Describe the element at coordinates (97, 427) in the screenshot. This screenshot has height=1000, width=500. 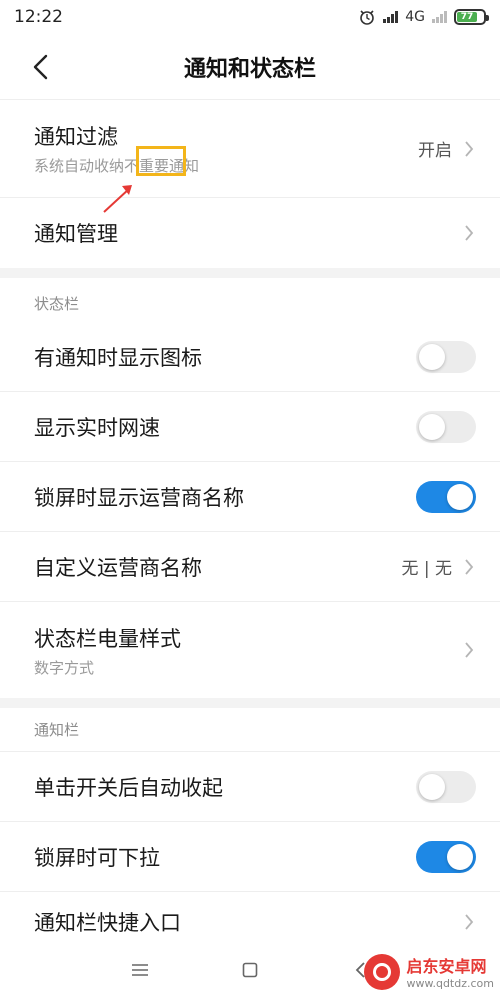
I see `realtime-speed-title: 显示实时网速` at that location.